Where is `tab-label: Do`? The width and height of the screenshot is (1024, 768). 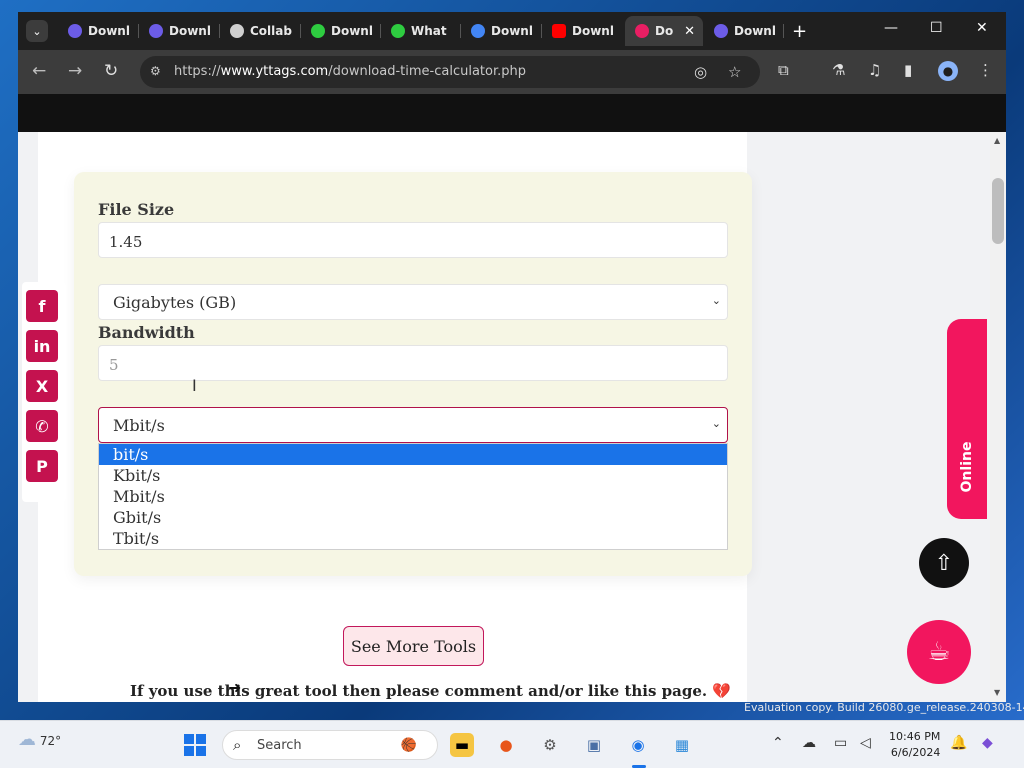 tab-label: Do is located at coordinates (664, 31).